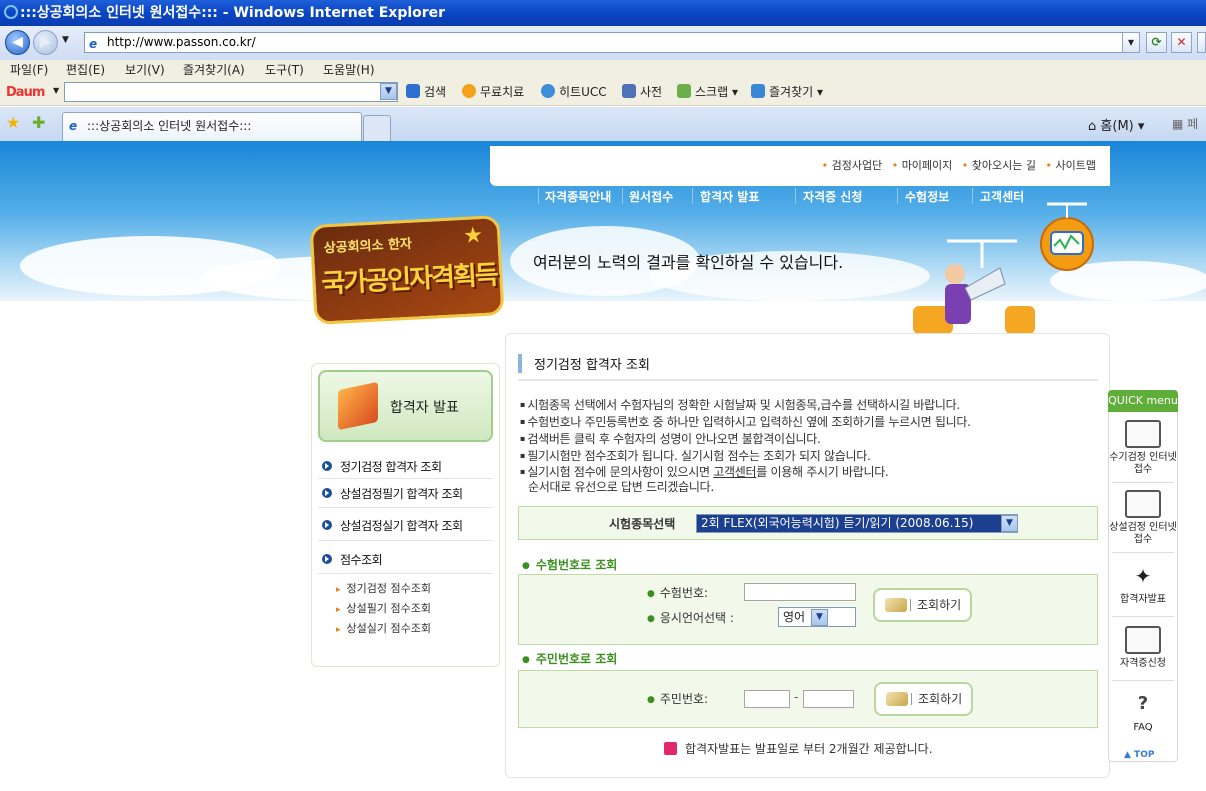  Describe the element at coordinates (65, 40) in the screenshot. I see `recent-pages-dropdown-icon: ▼` at that location.